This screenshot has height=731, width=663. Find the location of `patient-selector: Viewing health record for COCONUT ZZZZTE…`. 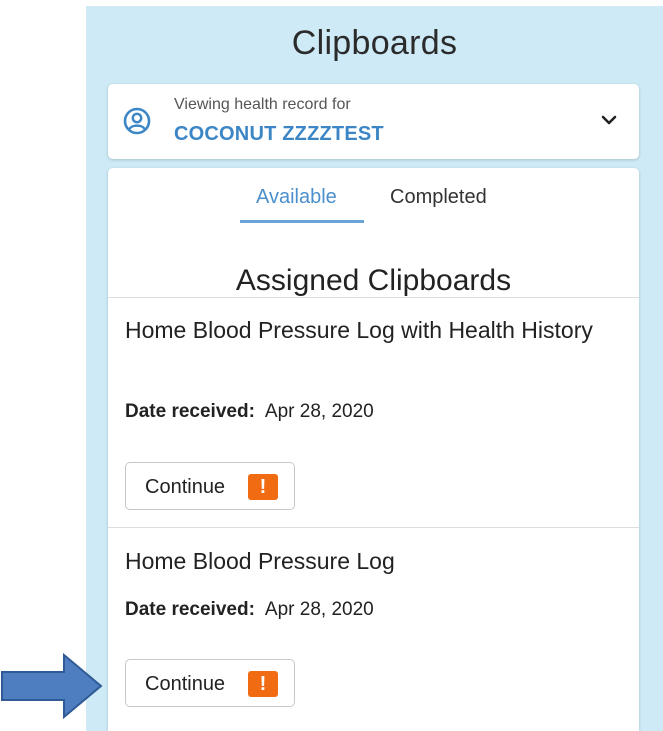

patient-selector: Viewing health record for COCONUT ZZZZTE… is located at coordinates (373, 121).